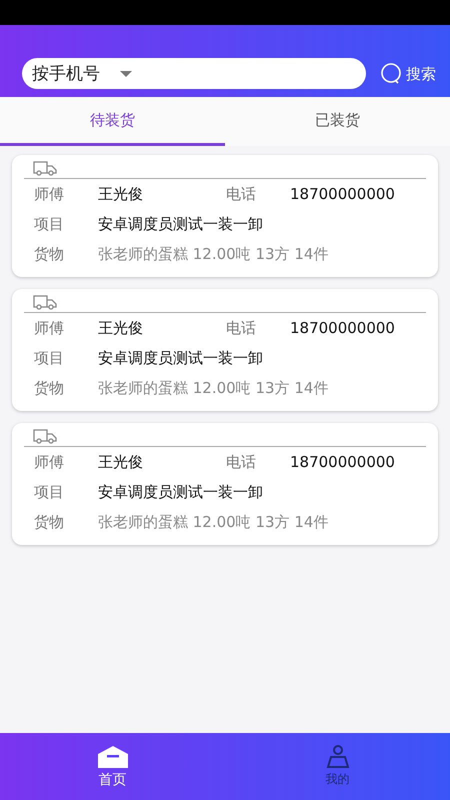 Image resolution: width=450 pixels, height=800 pixels. Describe the element at coordinates (112, 756) in the screenshot. I see `home-icon` at that location.